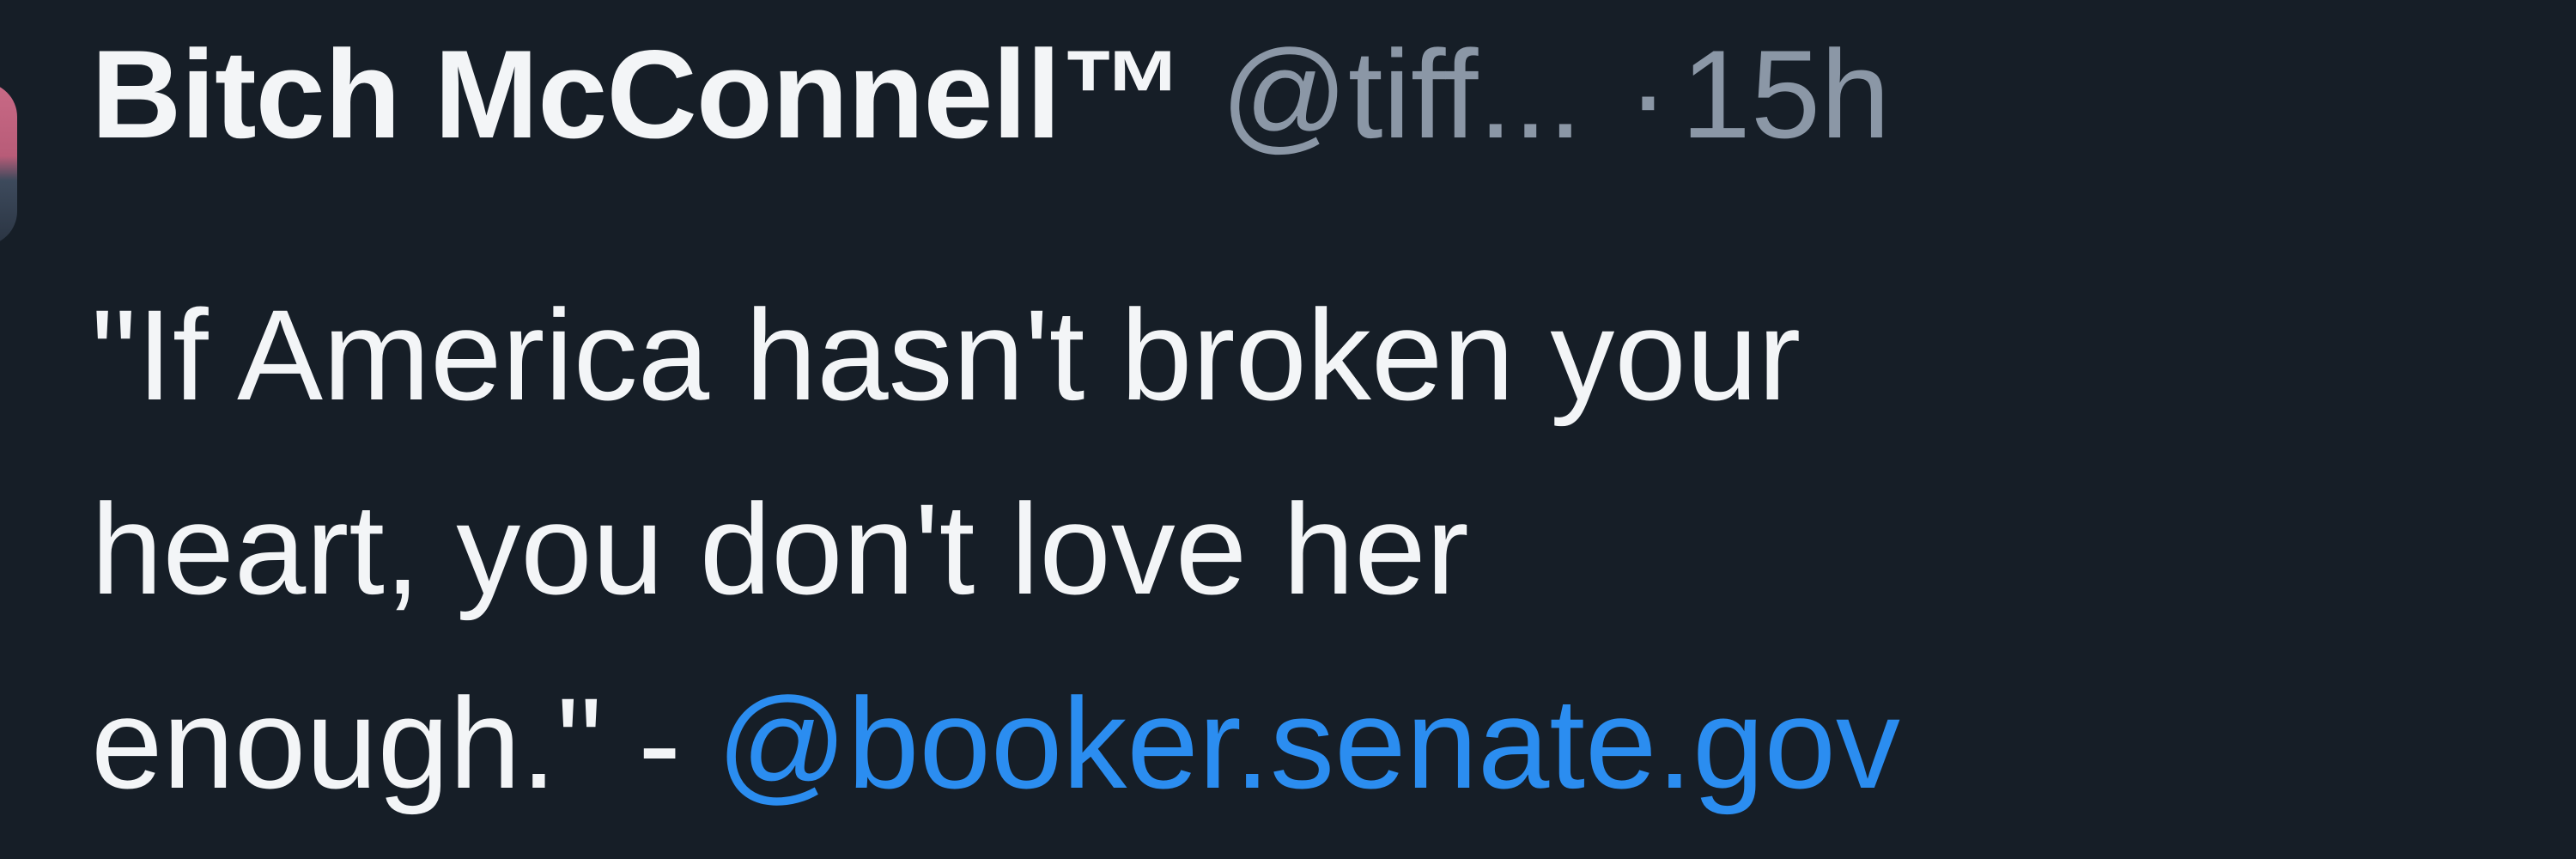 The width and height of the screenshot is (2576, 859). I want to click on post-text-line: heart, you don't love her, so click(780, 549).